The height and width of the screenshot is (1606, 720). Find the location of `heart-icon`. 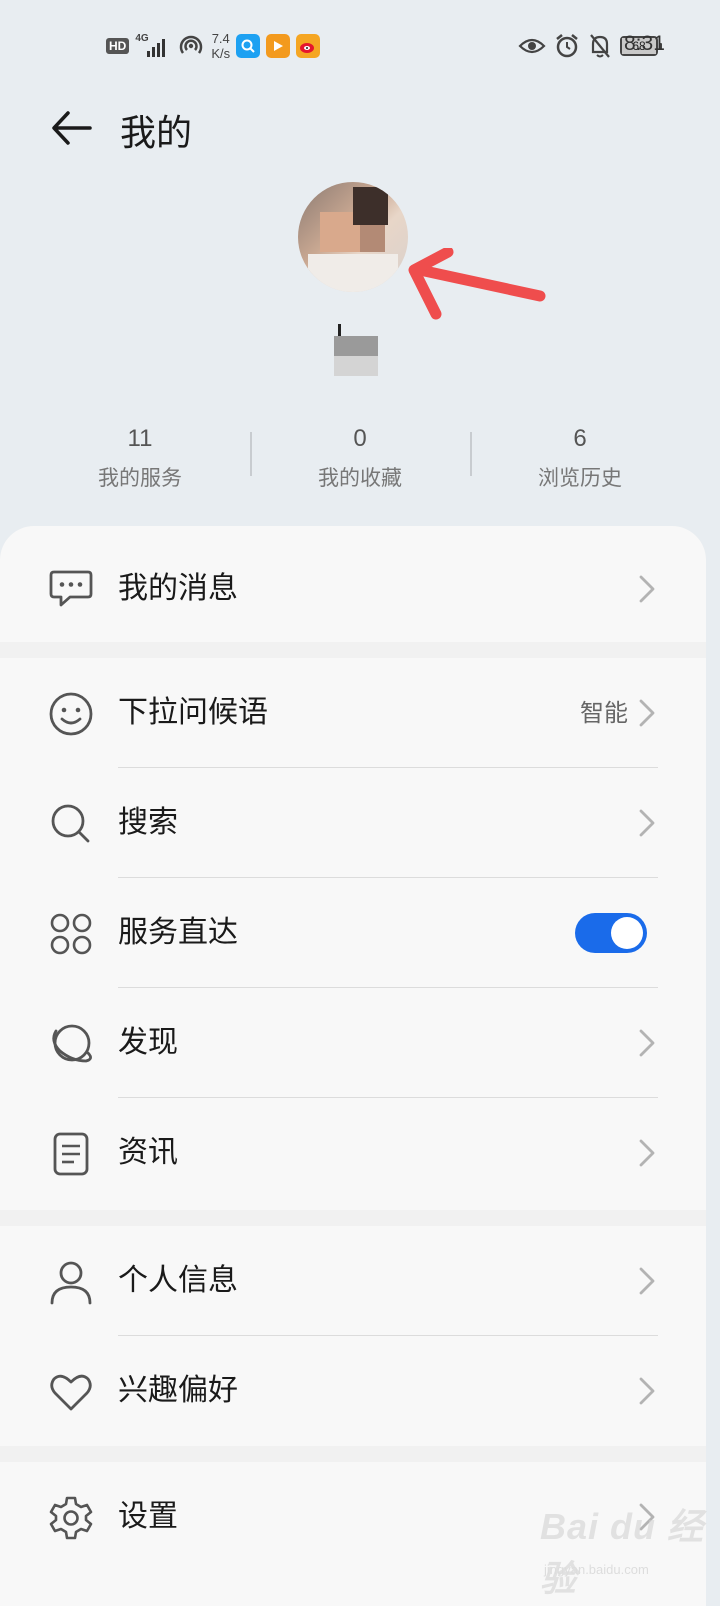

heart-icon is located at coordinates (71, 1392).